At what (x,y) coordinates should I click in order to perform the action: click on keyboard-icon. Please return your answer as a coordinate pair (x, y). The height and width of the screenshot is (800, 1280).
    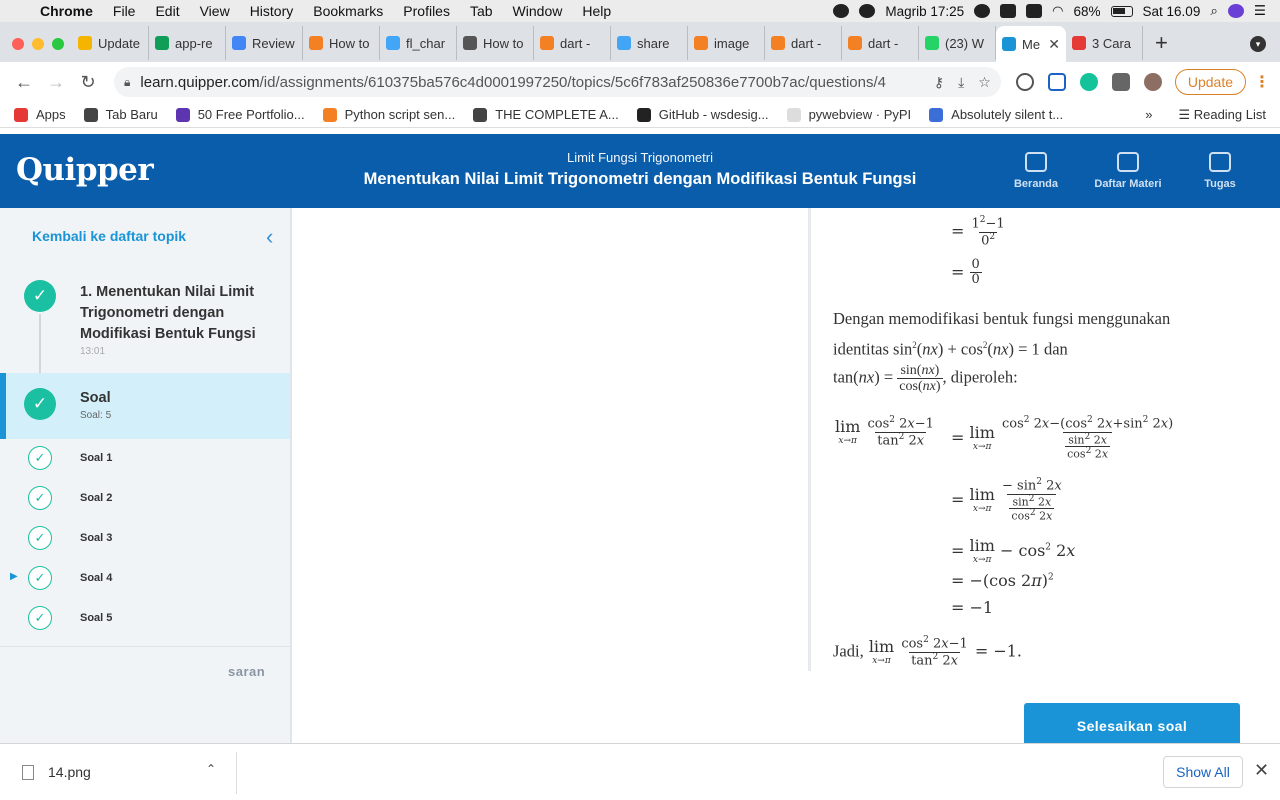
    Looking at the image, I should click on (1034, 11).